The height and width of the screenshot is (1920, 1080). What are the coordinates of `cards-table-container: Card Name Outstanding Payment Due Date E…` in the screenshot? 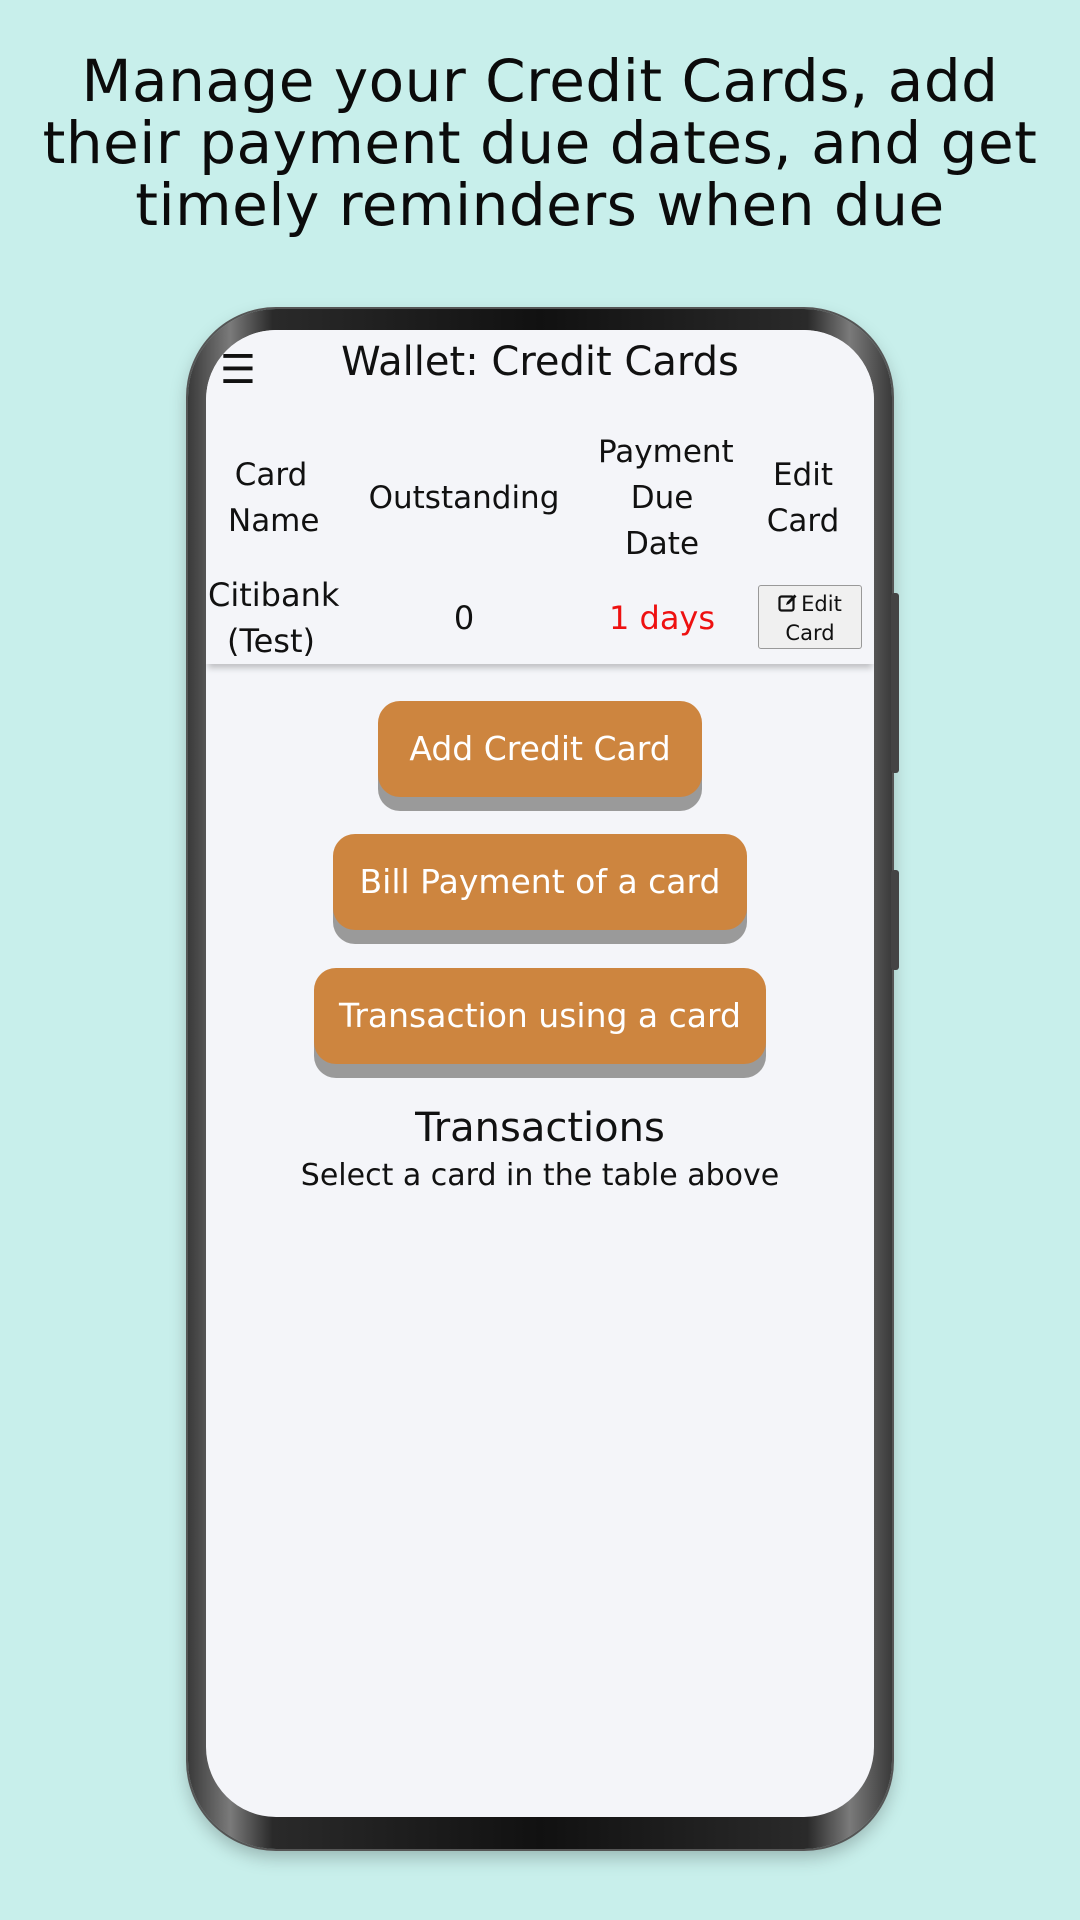 It's located at (540, 544).